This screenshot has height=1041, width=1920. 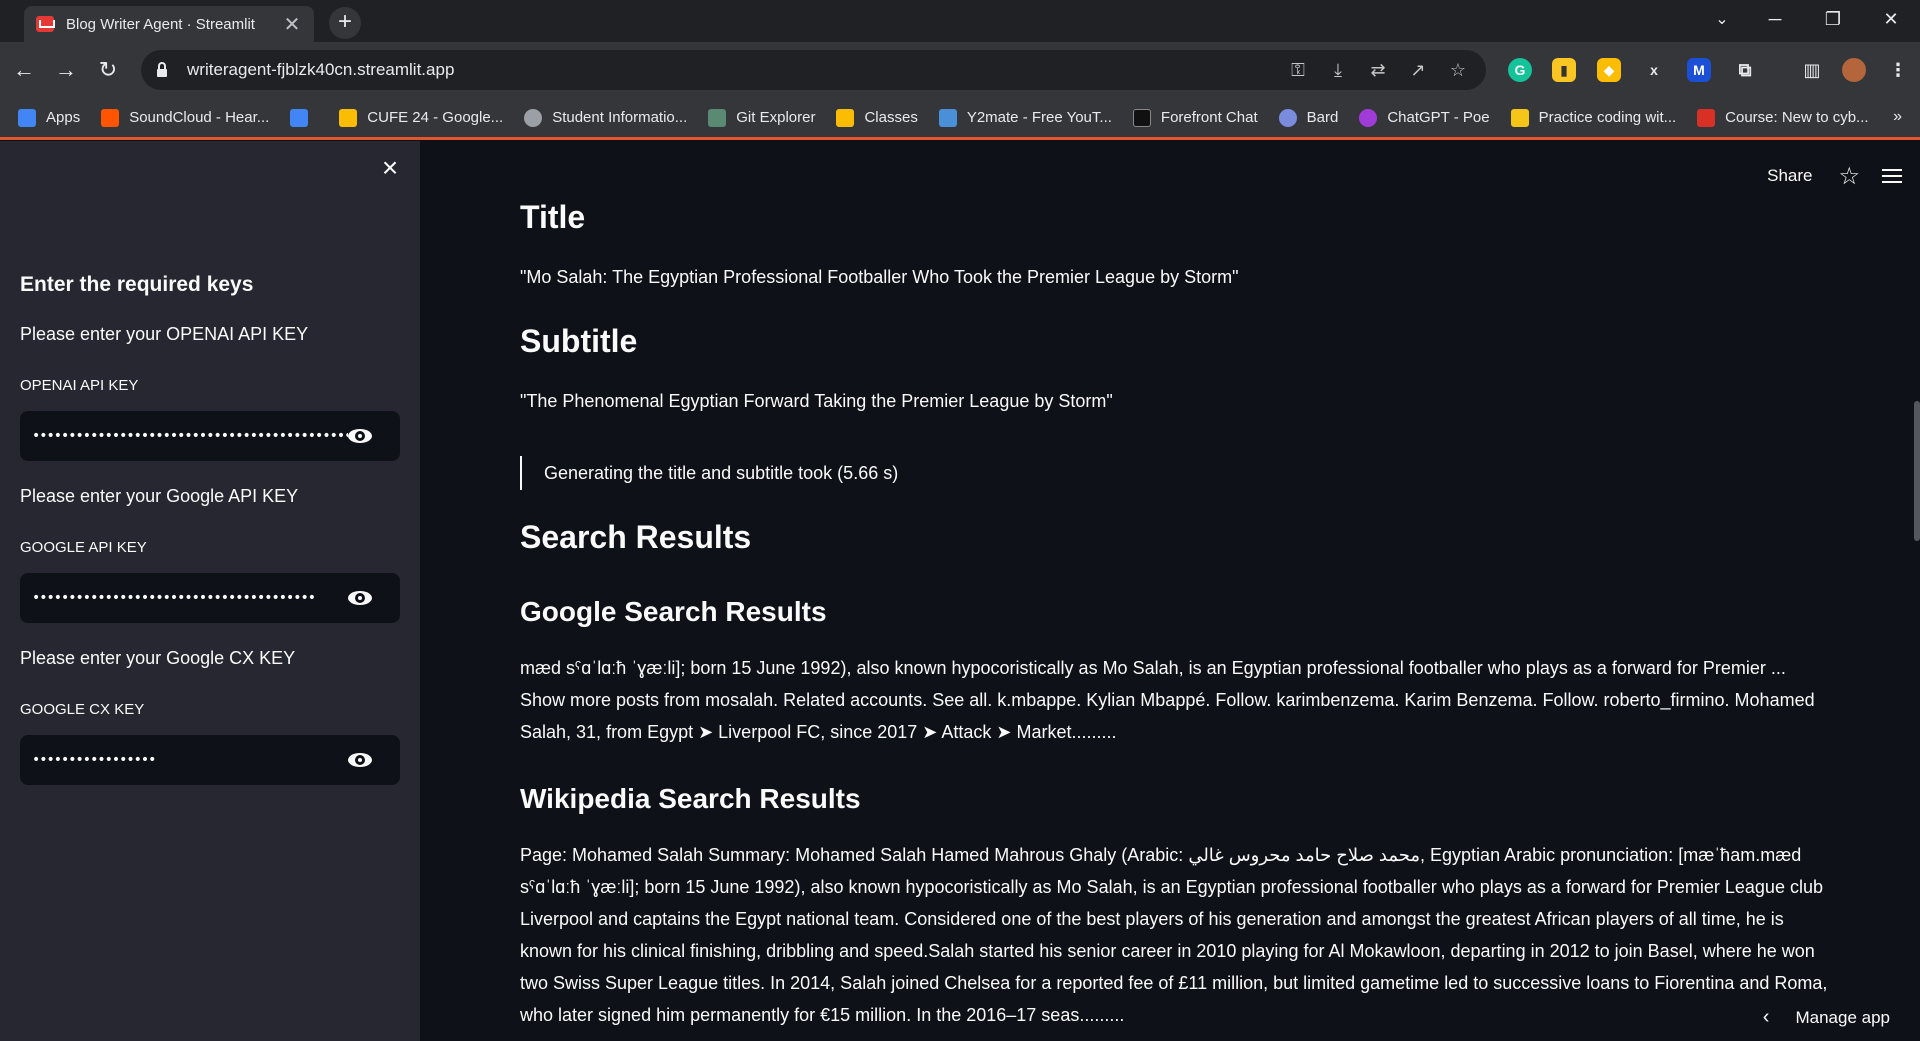 What do you see at coordinates (1699, 70) in the screenshot?
I see `badge-extension-icon: M` at bounding box center [1699, 70].